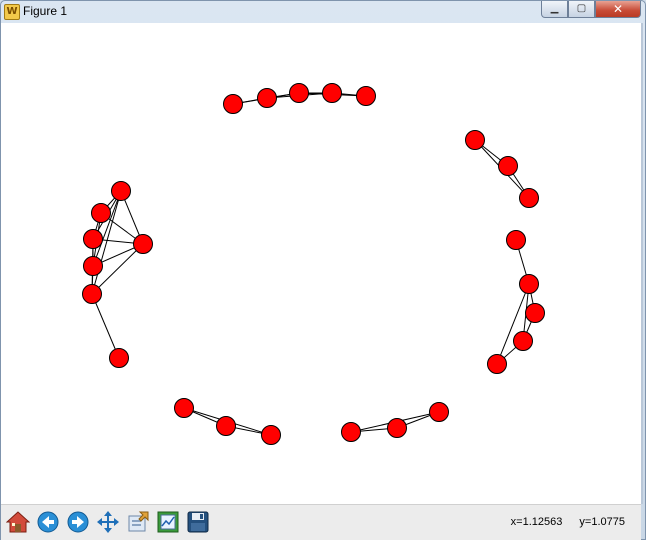  I want to click on subplots-icon, so click(168, 522).